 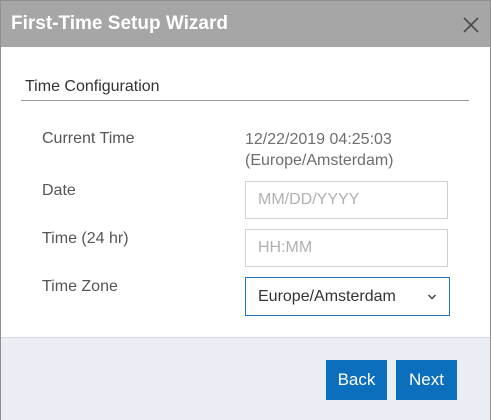 What do you see at coordinates (346, 200) in the screenshot?
I see `date-field` at bounding box center [346, 200].